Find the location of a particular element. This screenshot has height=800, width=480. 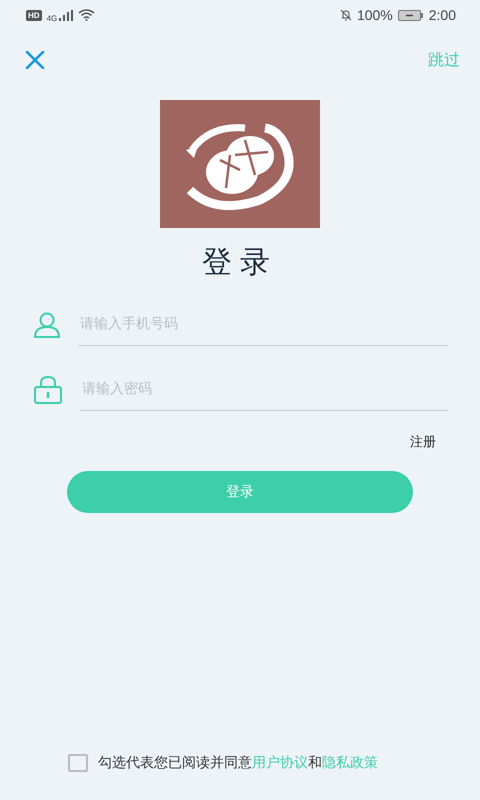

close-icon is located at coordinates (35, 60).